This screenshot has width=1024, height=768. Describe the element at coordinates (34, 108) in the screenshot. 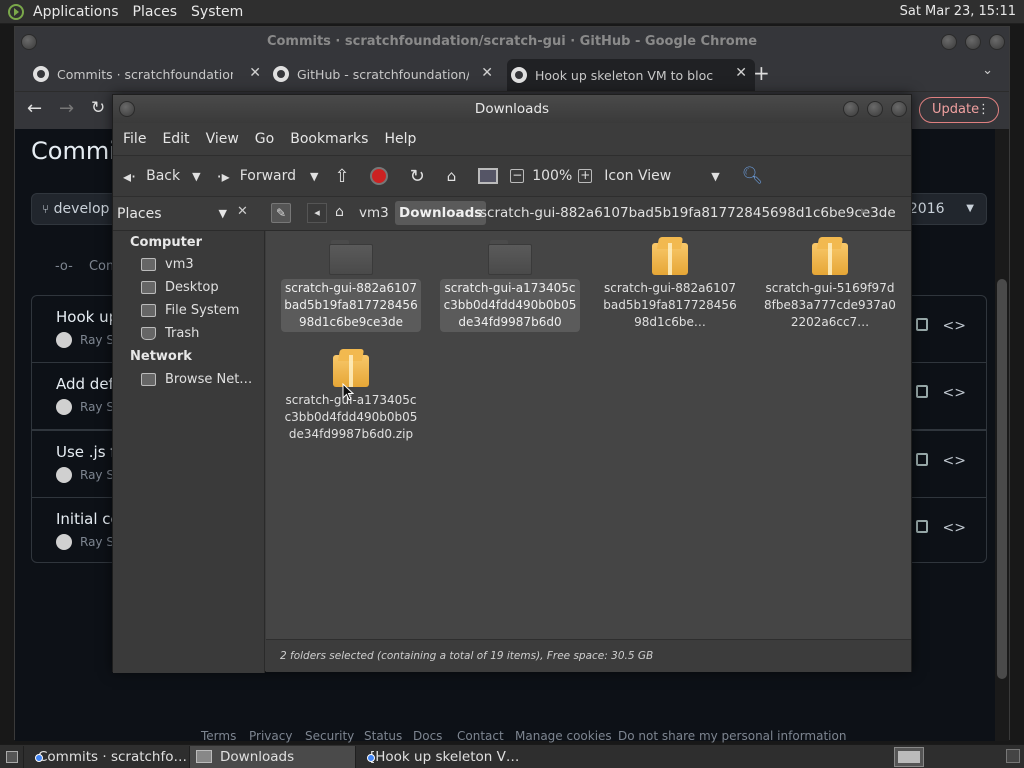

I see `back-arrow-icon: ←` at that location.